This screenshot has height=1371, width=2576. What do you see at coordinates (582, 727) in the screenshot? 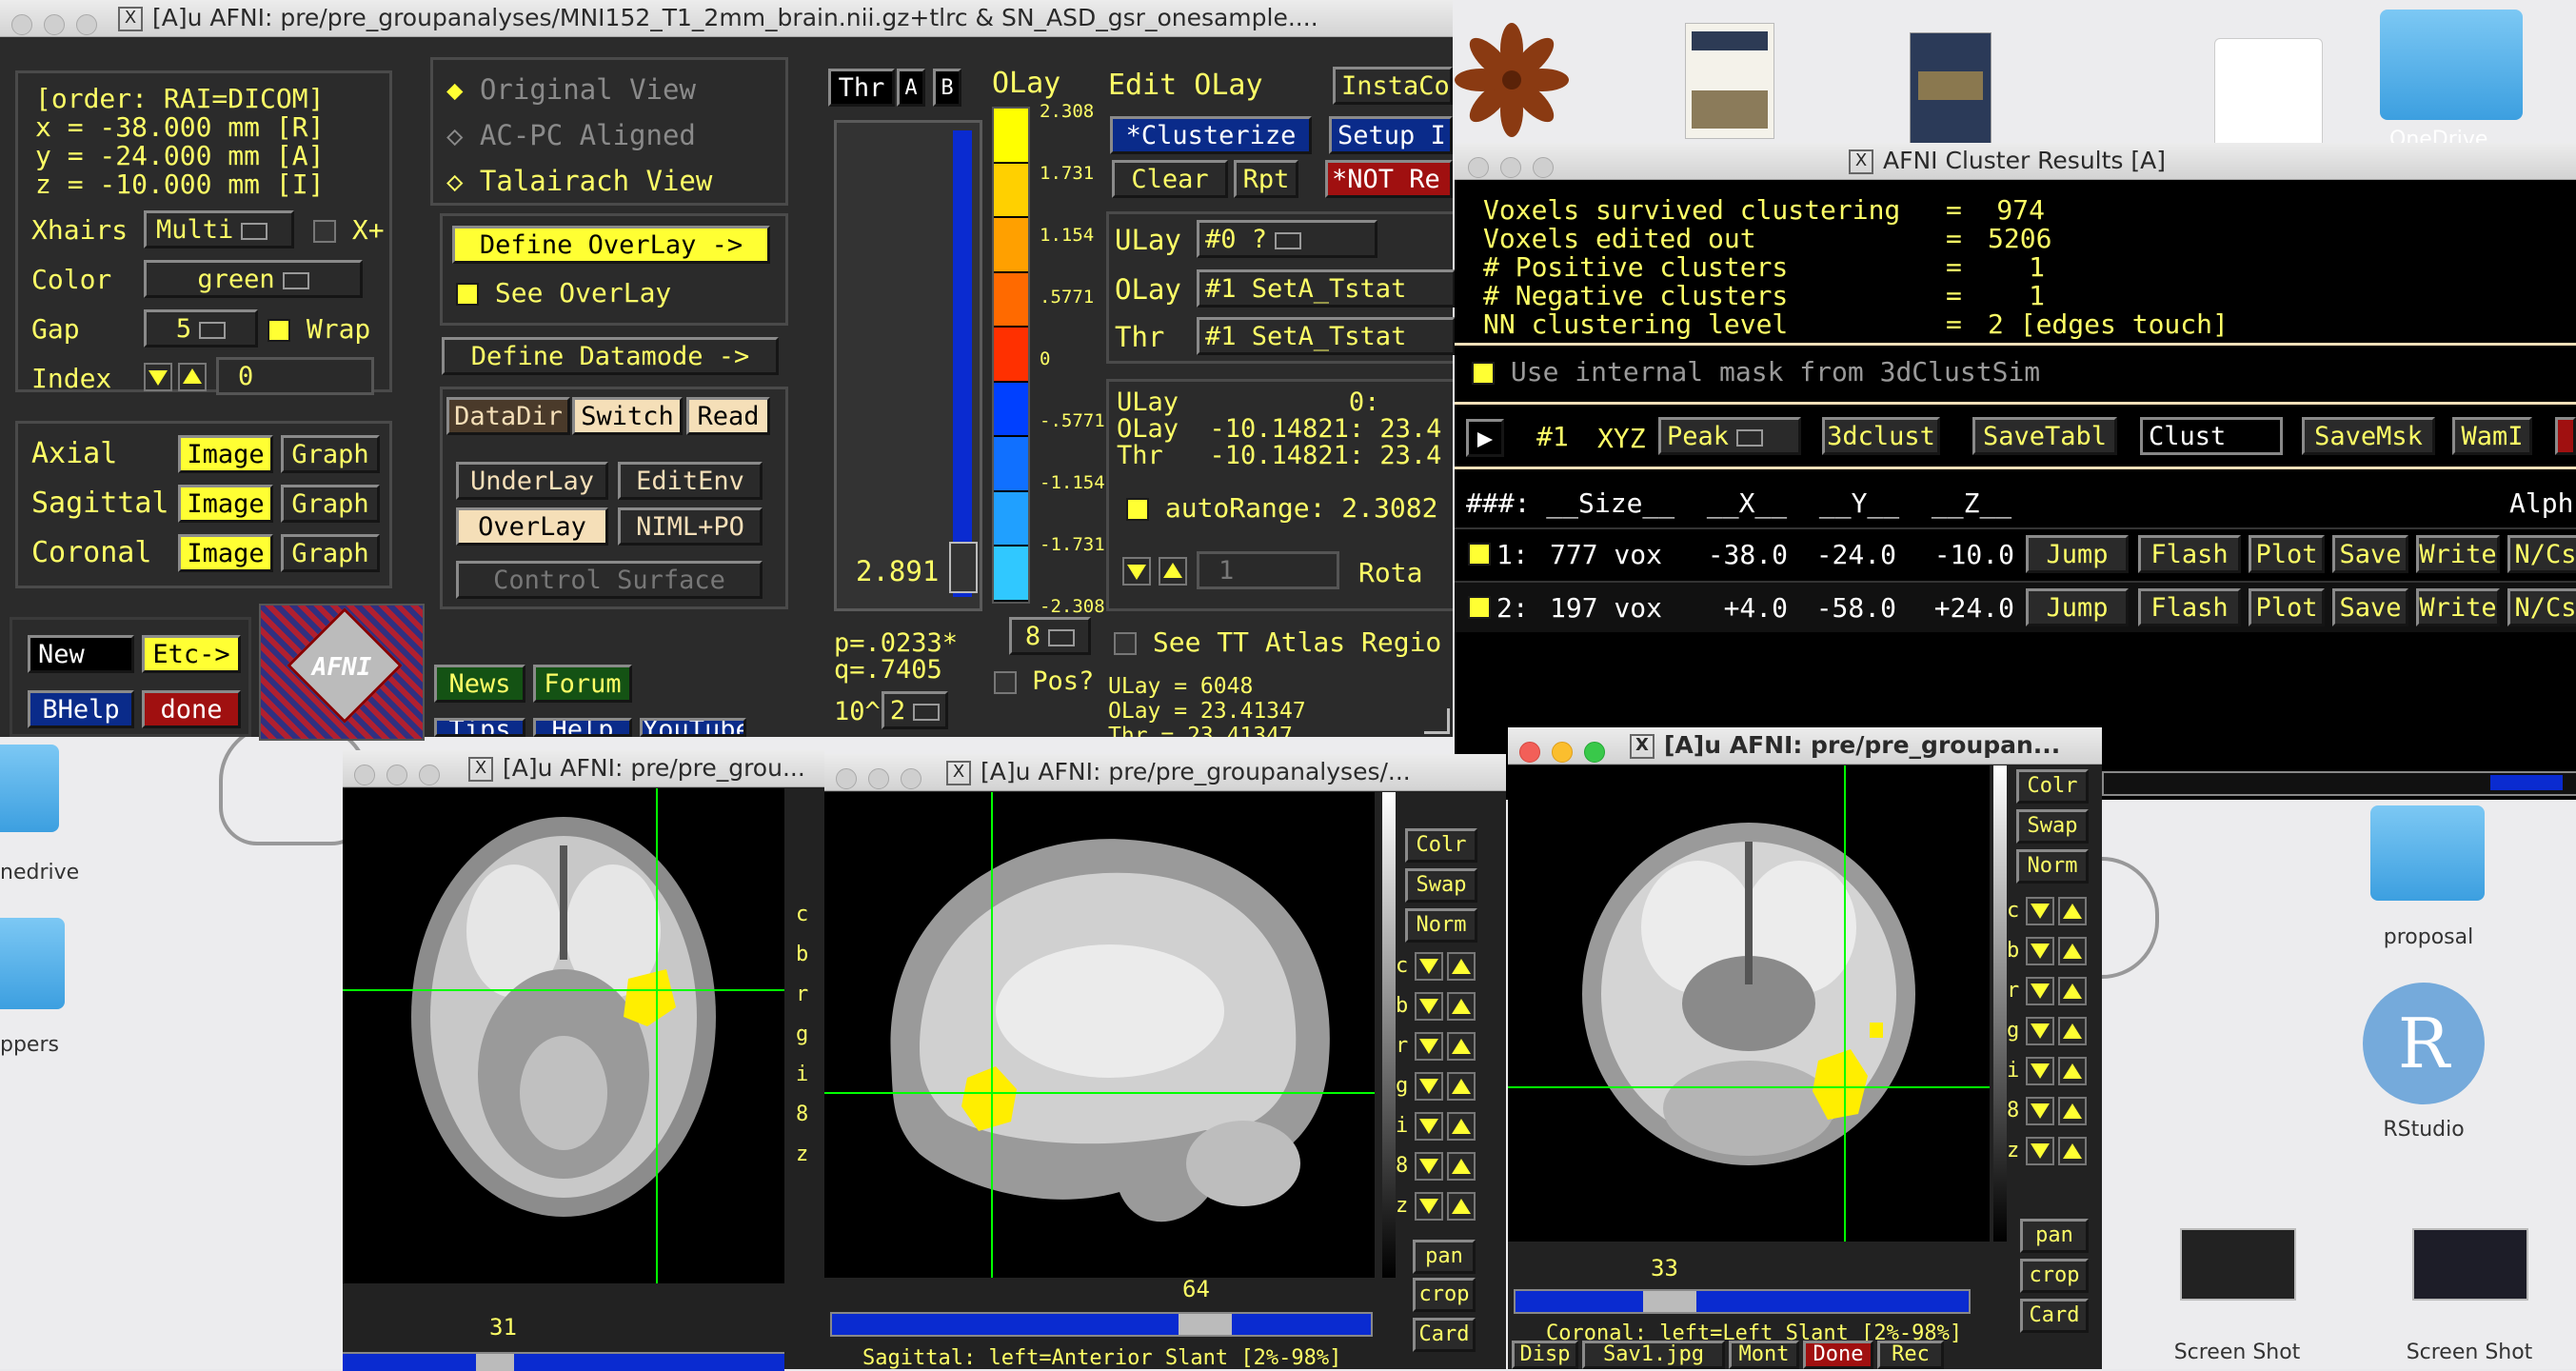
I see `help-button: Help` at bounding box center [582, 727].